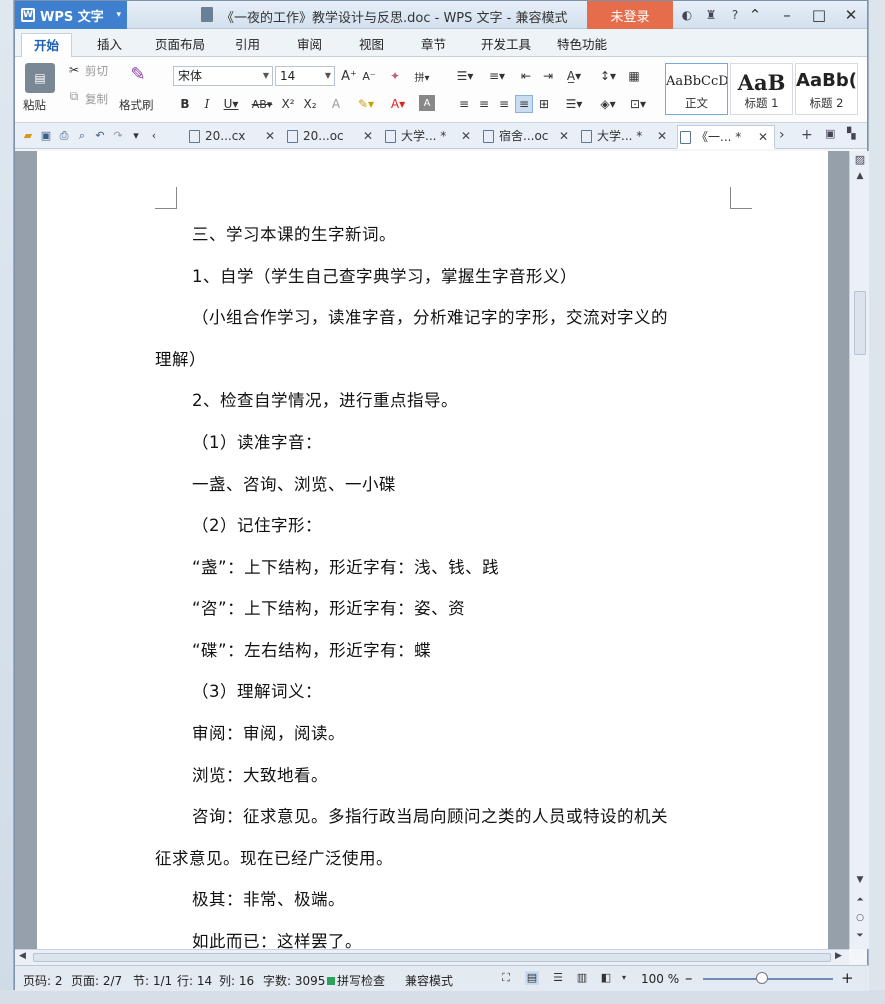 This screenshot has height=1004, width=885. I want to click on status-word-count: 字数: 3095, so click(294, 980).